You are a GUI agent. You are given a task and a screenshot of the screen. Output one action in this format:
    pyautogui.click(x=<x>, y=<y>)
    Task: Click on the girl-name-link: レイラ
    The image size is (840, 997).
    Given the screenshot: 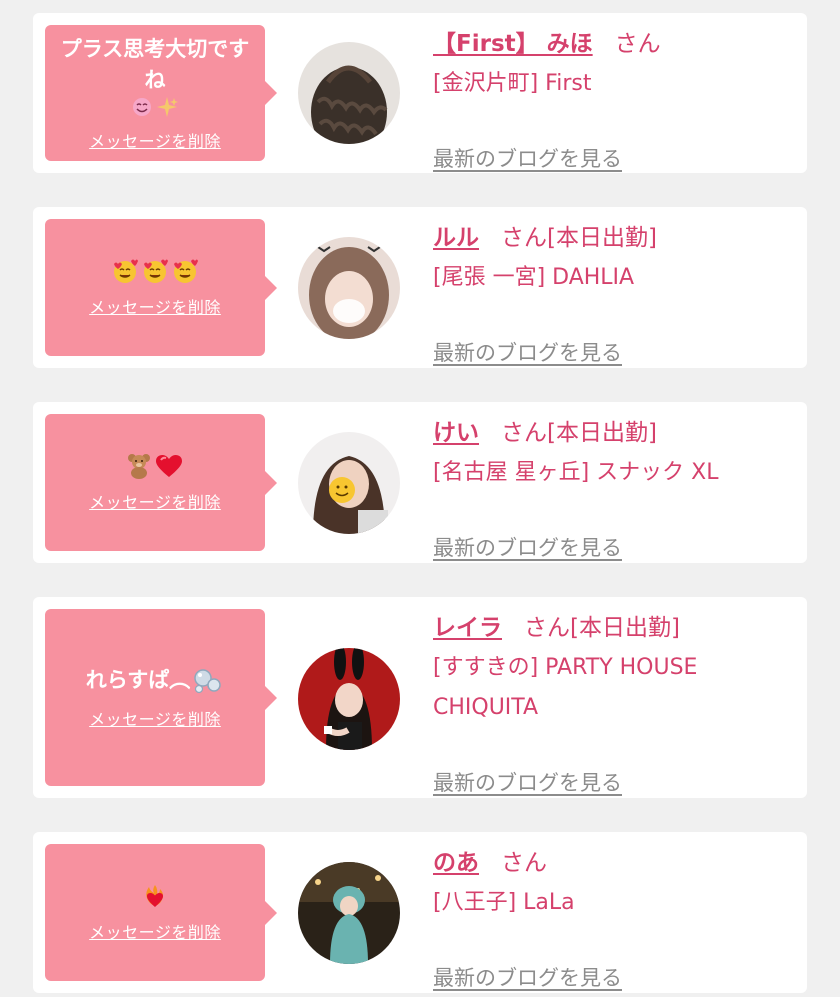 What is the action you would take?
    pyautogui.click(x=467, y=628)
    